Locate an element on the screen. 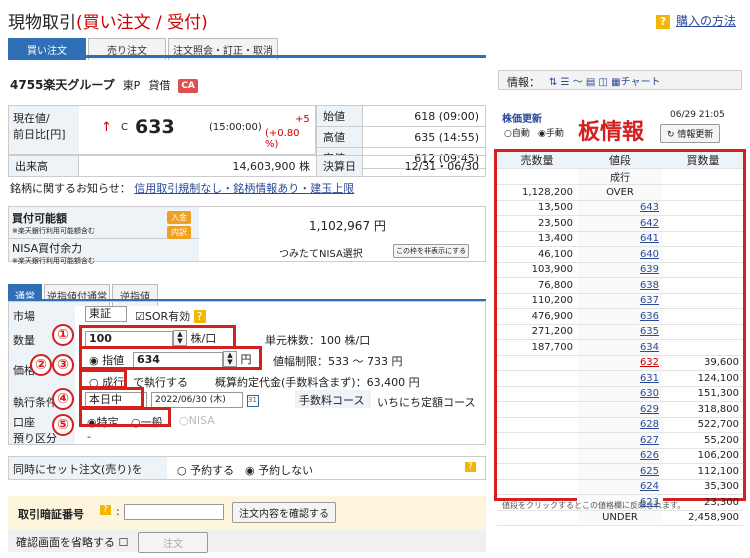  board-row: 46,100 640 is located at coordinates (620, 254).